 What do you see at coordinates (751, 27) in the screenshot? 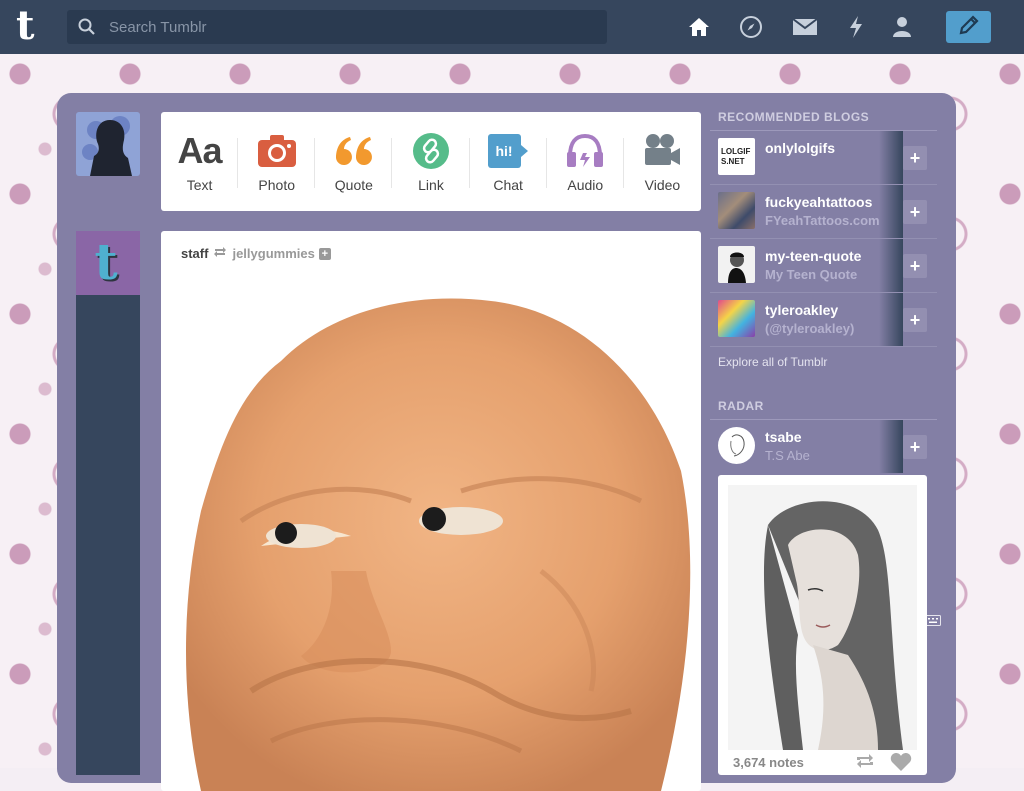
I see `compass-icon` at bounding box center [751, 27].